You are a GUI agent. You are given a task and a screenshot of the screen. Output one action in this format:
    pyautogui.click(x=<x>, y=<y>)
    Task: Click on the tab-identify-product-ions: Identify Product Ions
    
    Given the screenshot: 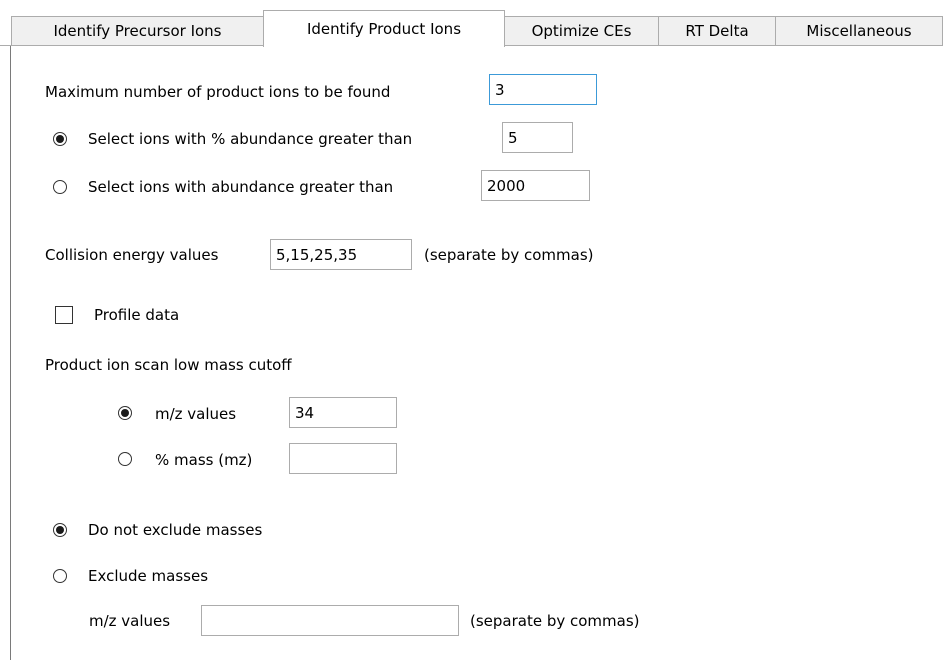 What is the action you would take?
    pyautogui.click(x=384, y=28)
    